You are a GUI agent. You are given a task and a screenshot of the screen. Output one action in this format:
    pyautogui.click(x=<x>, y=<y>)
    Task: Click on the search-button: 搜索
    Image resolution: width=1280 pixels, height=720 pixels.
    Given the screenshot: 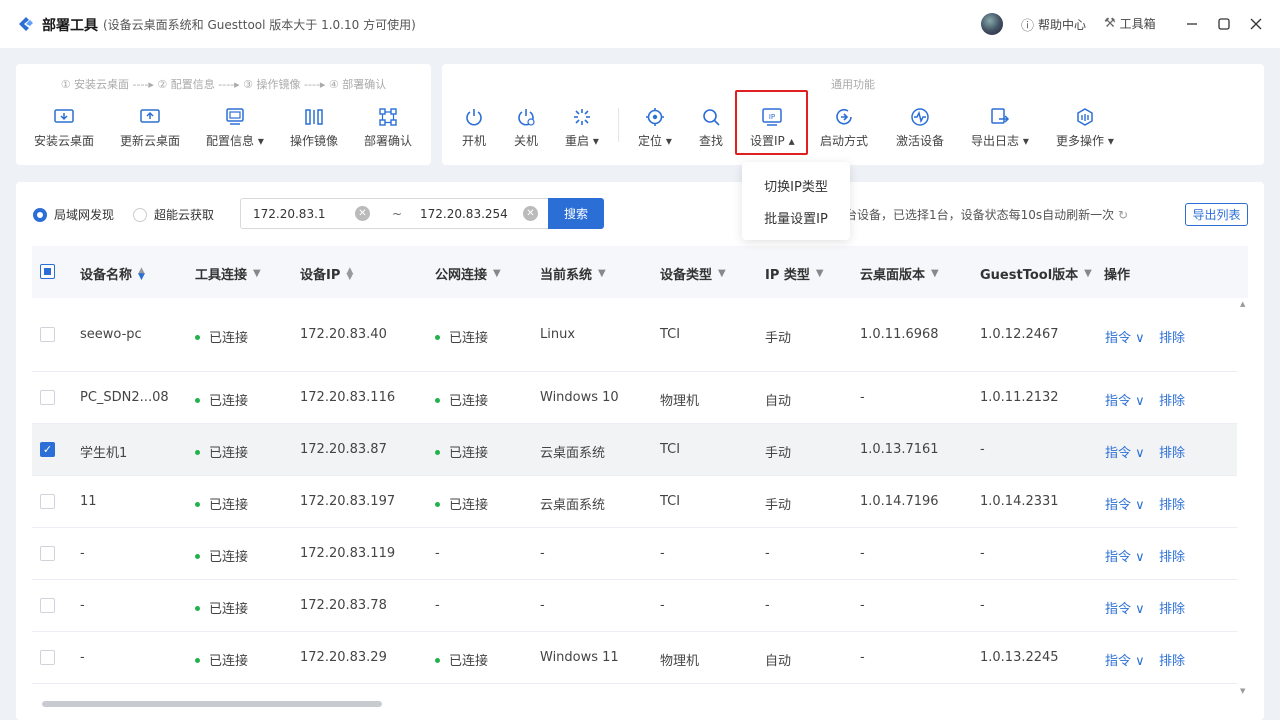 What is the action you would take?
    pyautogui.click(x=576, y=213)
    